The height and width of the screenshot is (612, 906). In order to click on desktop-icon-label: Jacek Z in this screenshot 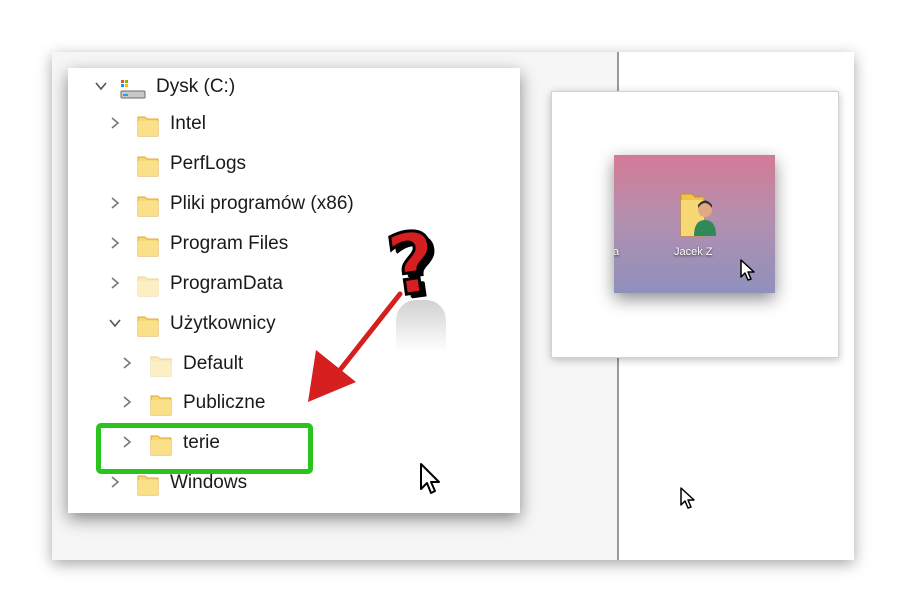, I will do `click(693, 252)`.